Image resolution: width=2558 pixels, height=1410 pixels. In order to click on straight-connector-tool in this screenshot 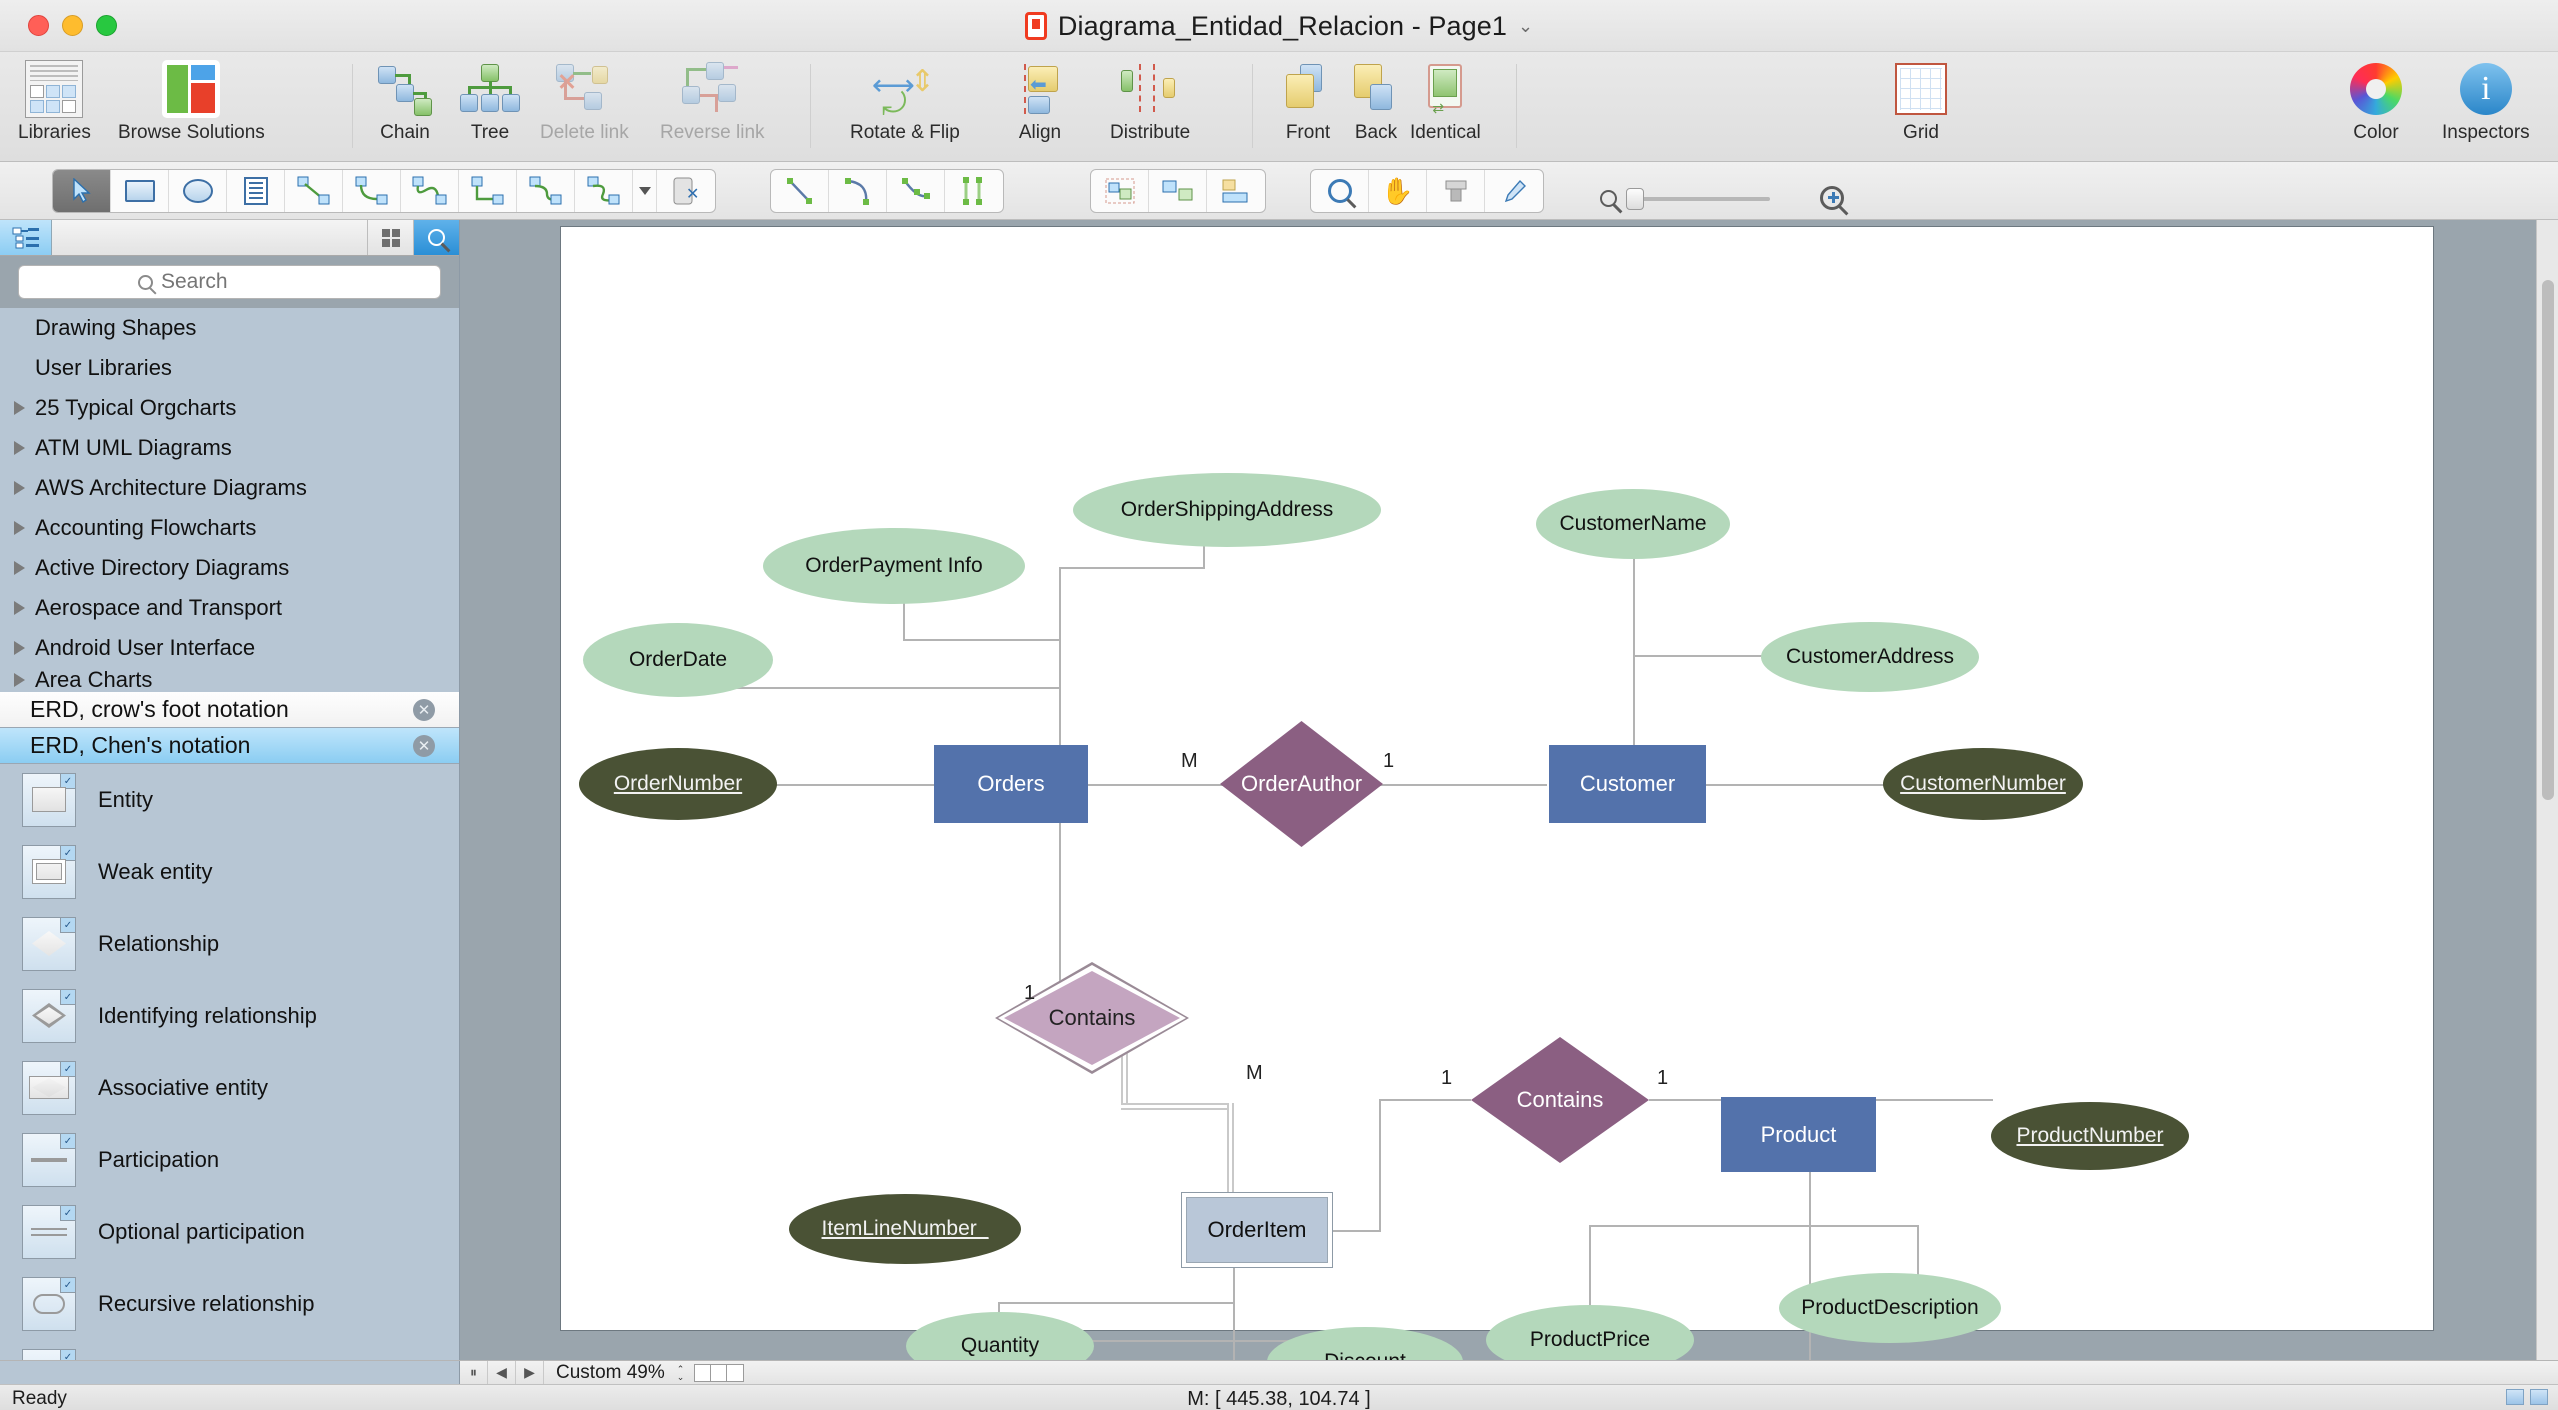, I will do `click(314, 191)`.